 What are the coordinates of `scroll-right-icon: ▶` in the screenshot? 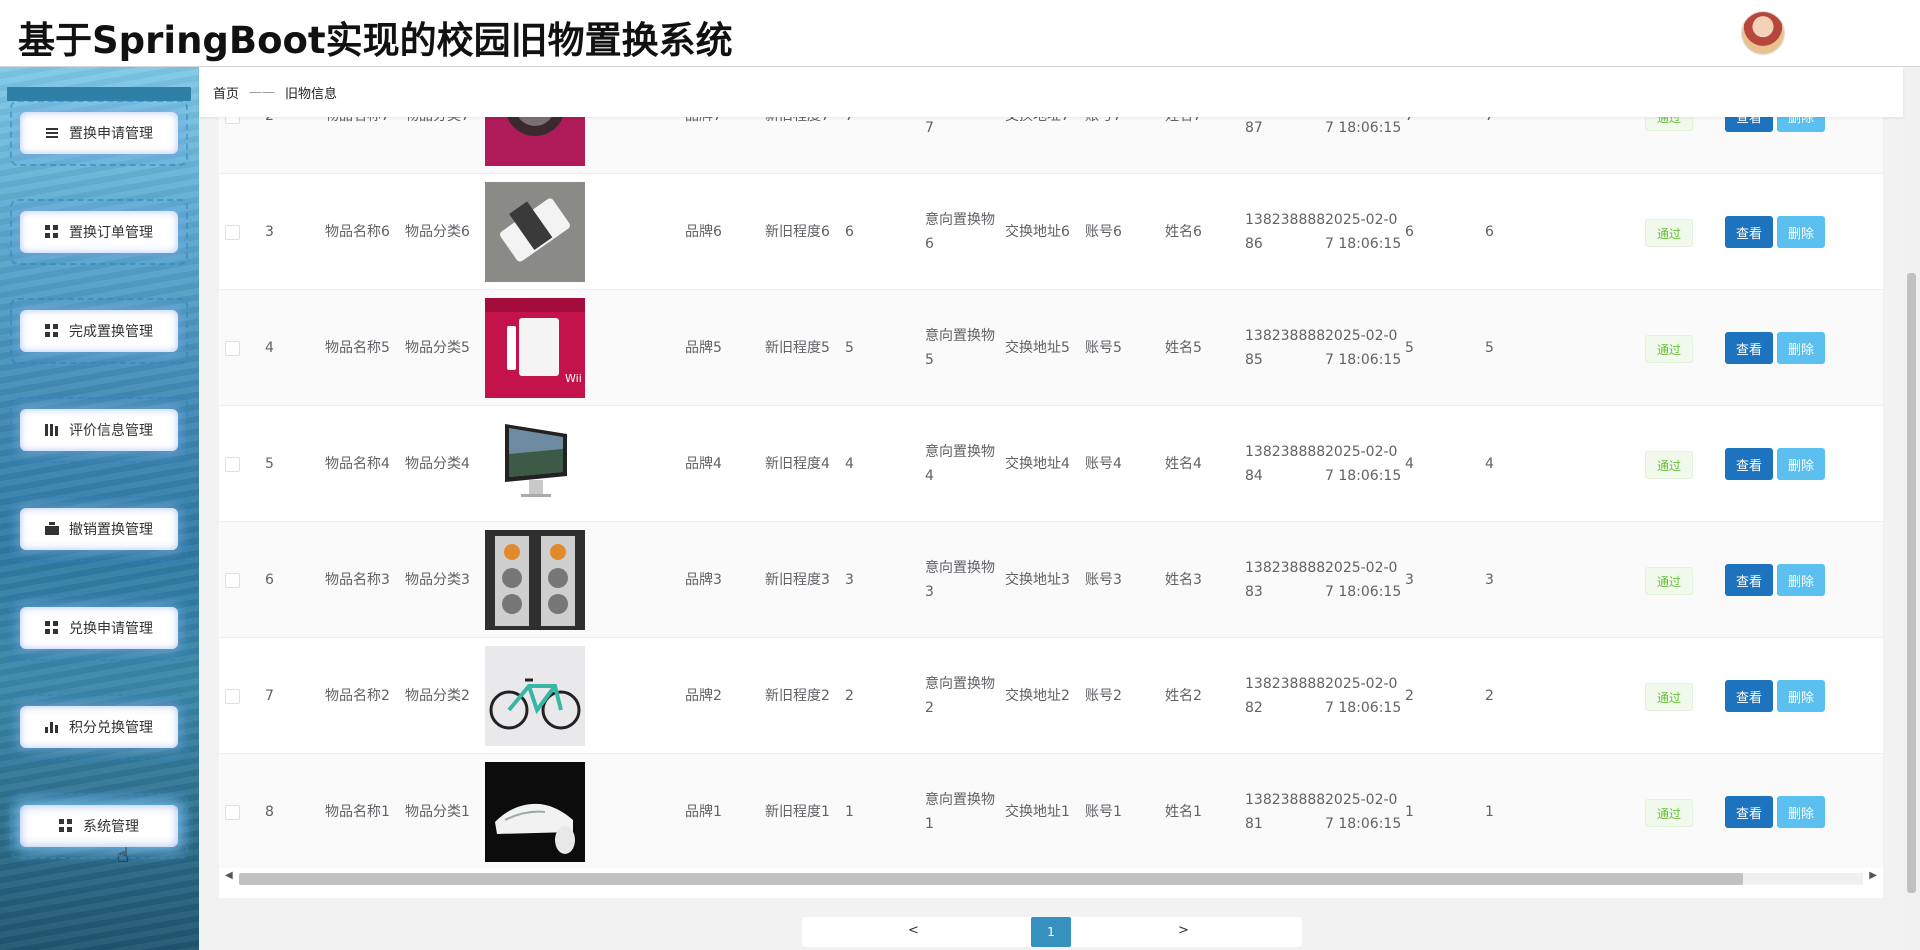 It's located at (1873, 875).